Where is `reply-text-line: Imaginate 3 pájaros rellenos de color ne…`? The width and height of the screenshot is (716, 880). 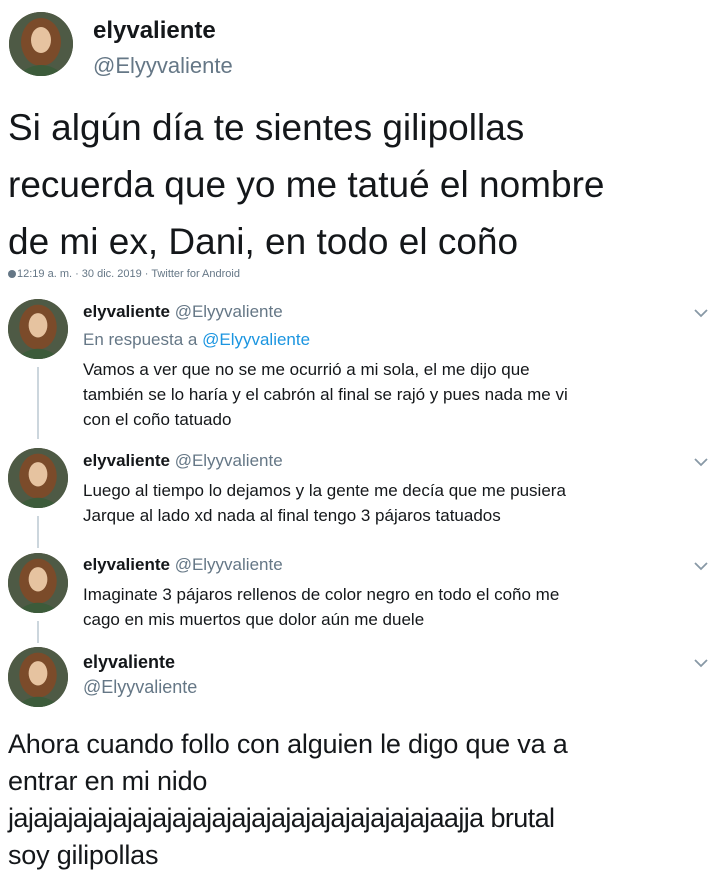
reply-text-line: Imaginate 3 pájaros rellenos de color ne… is located at coordinates (321, 594).